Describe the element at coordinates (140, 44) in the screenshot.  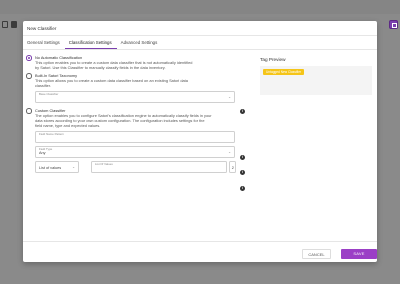
I see `tab-advanced-settings: Advanced Settings` at that location.